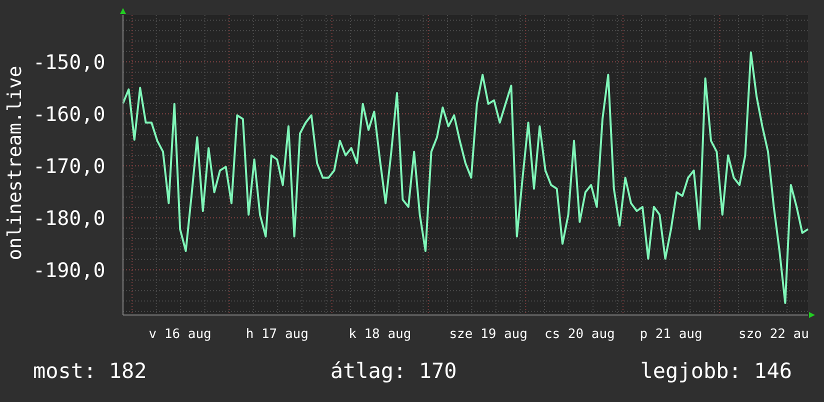  I want to click on y-tick-label: -190,0, so click(69, 270).